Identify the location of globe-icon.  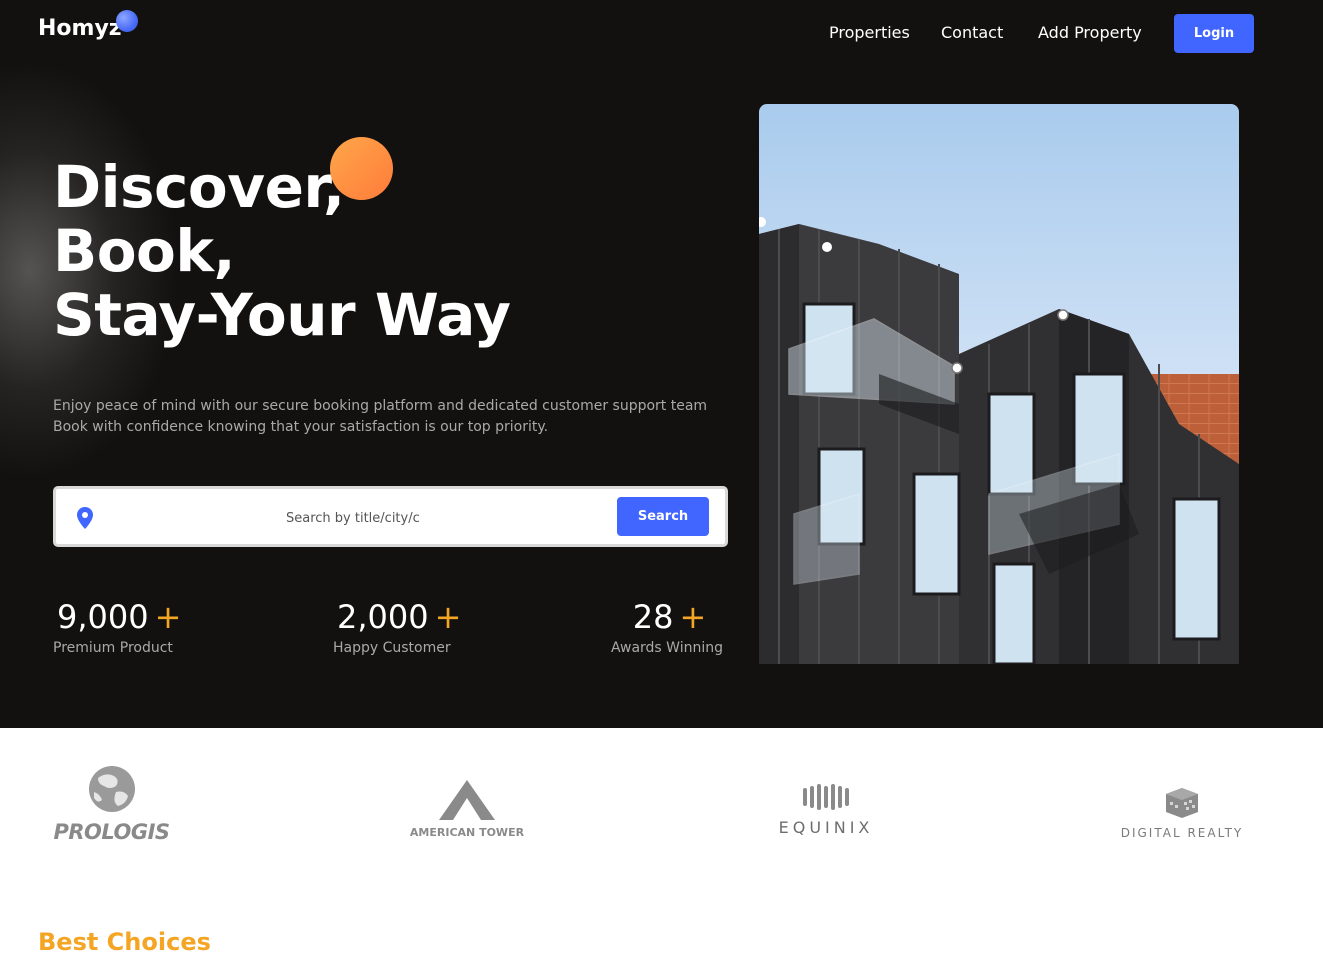
(111, 789).